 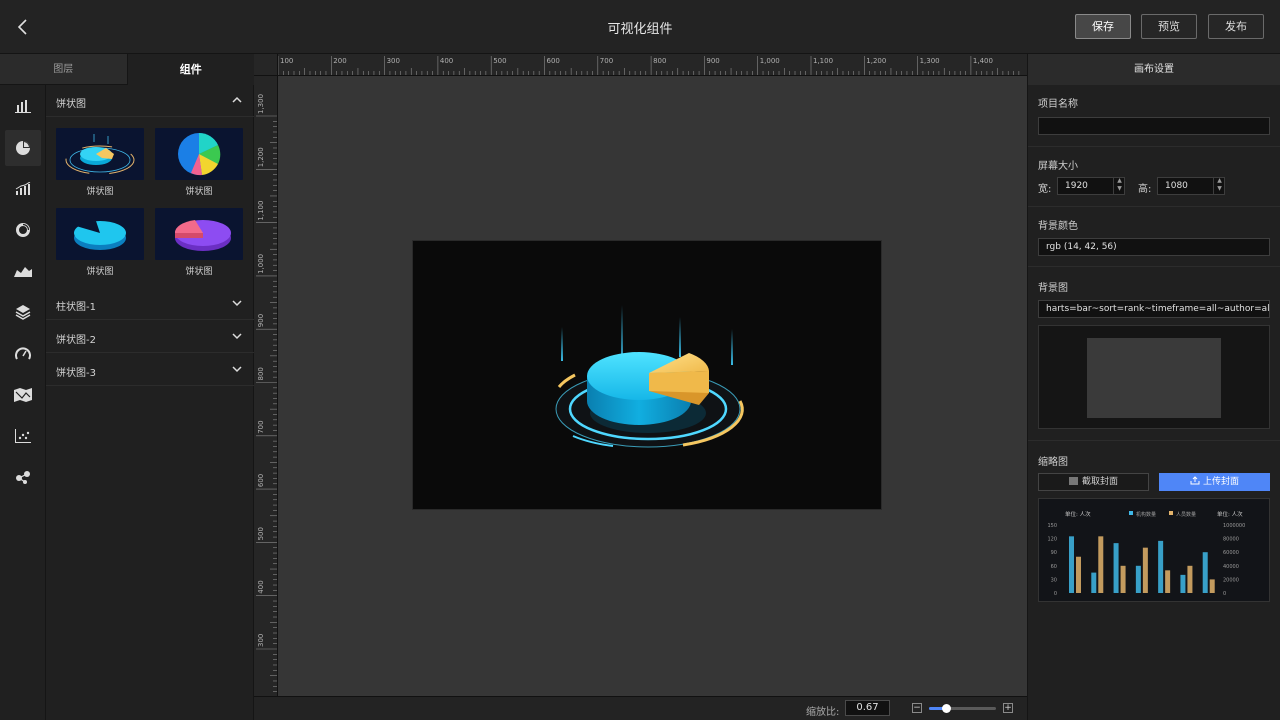 What do you see at coordinates (393, 61) in the screenshot?
I see `ruler-label: 300` at bounding box center [393, 61].